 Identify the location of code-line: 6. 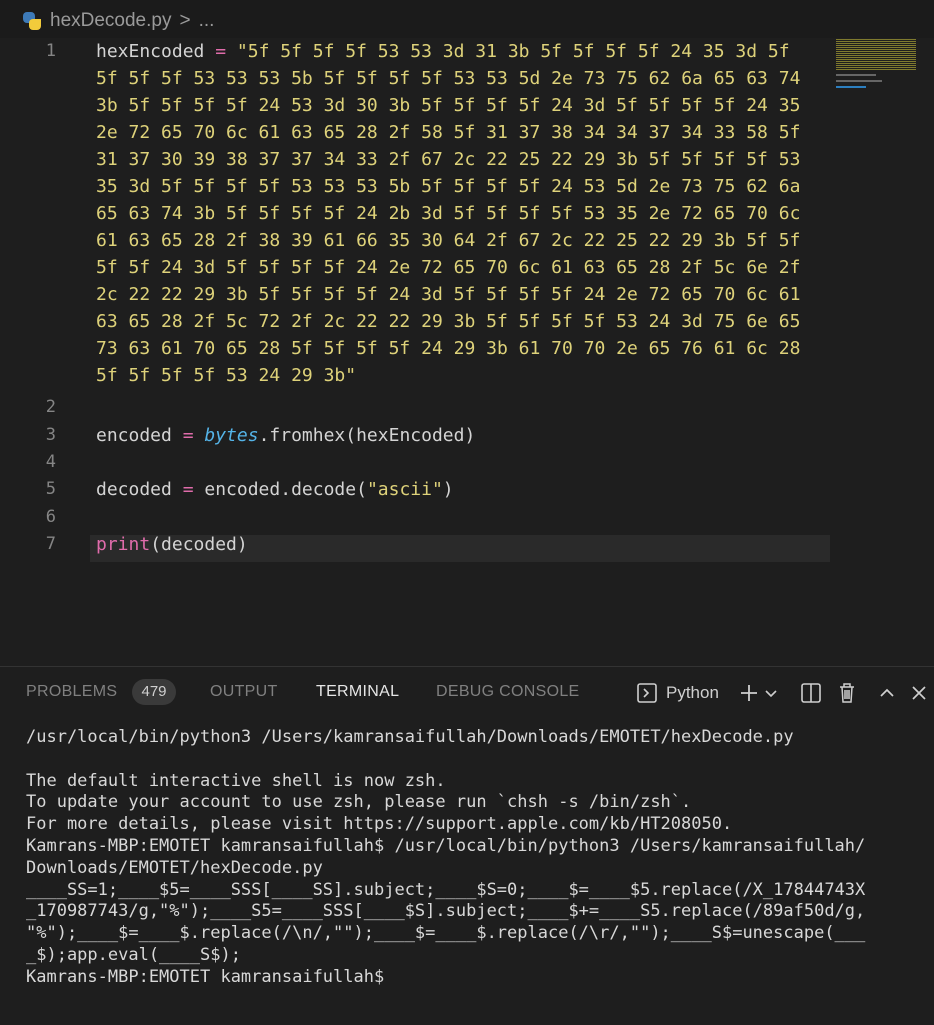
(467, 517).